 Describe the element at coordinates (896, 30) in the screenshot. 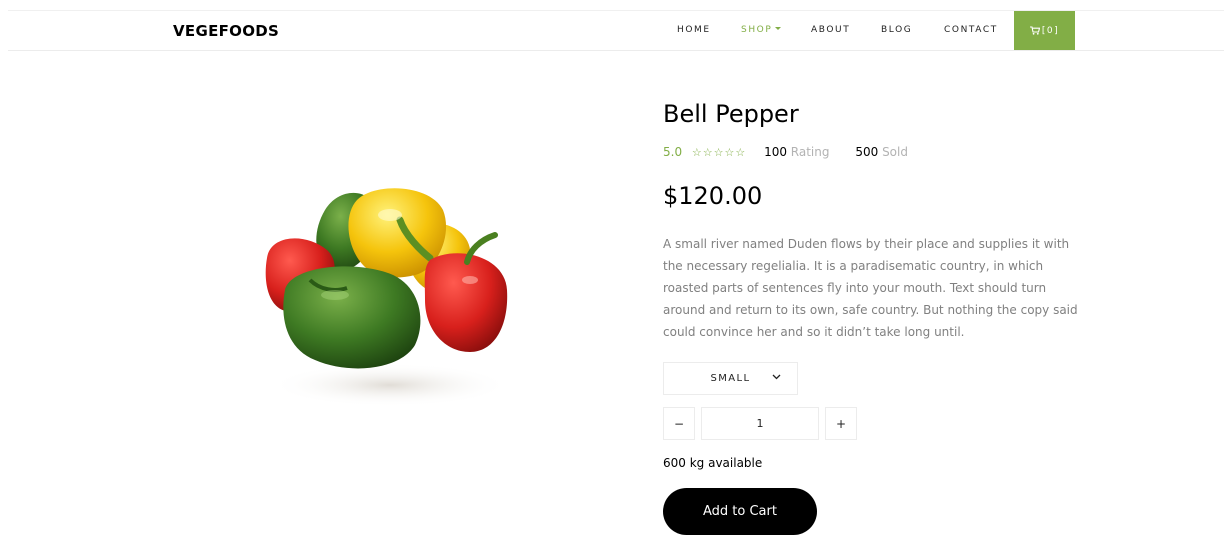

I see `nav-blog: BLOG` at that location.